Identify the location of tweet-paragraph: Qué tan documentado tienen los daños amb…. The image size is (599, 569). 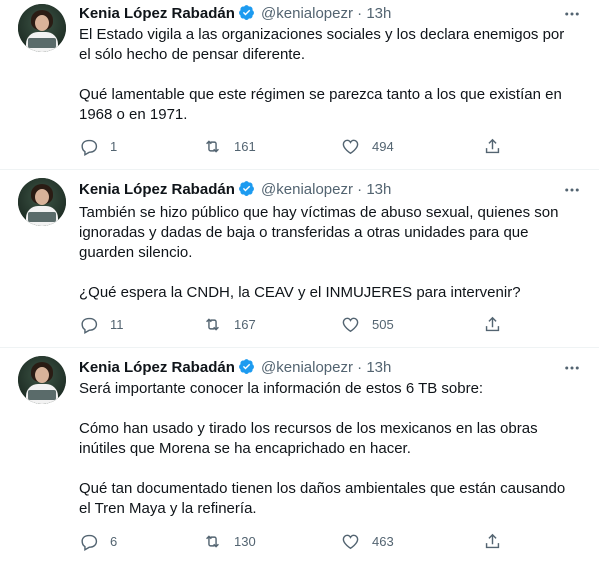
(322, 498).